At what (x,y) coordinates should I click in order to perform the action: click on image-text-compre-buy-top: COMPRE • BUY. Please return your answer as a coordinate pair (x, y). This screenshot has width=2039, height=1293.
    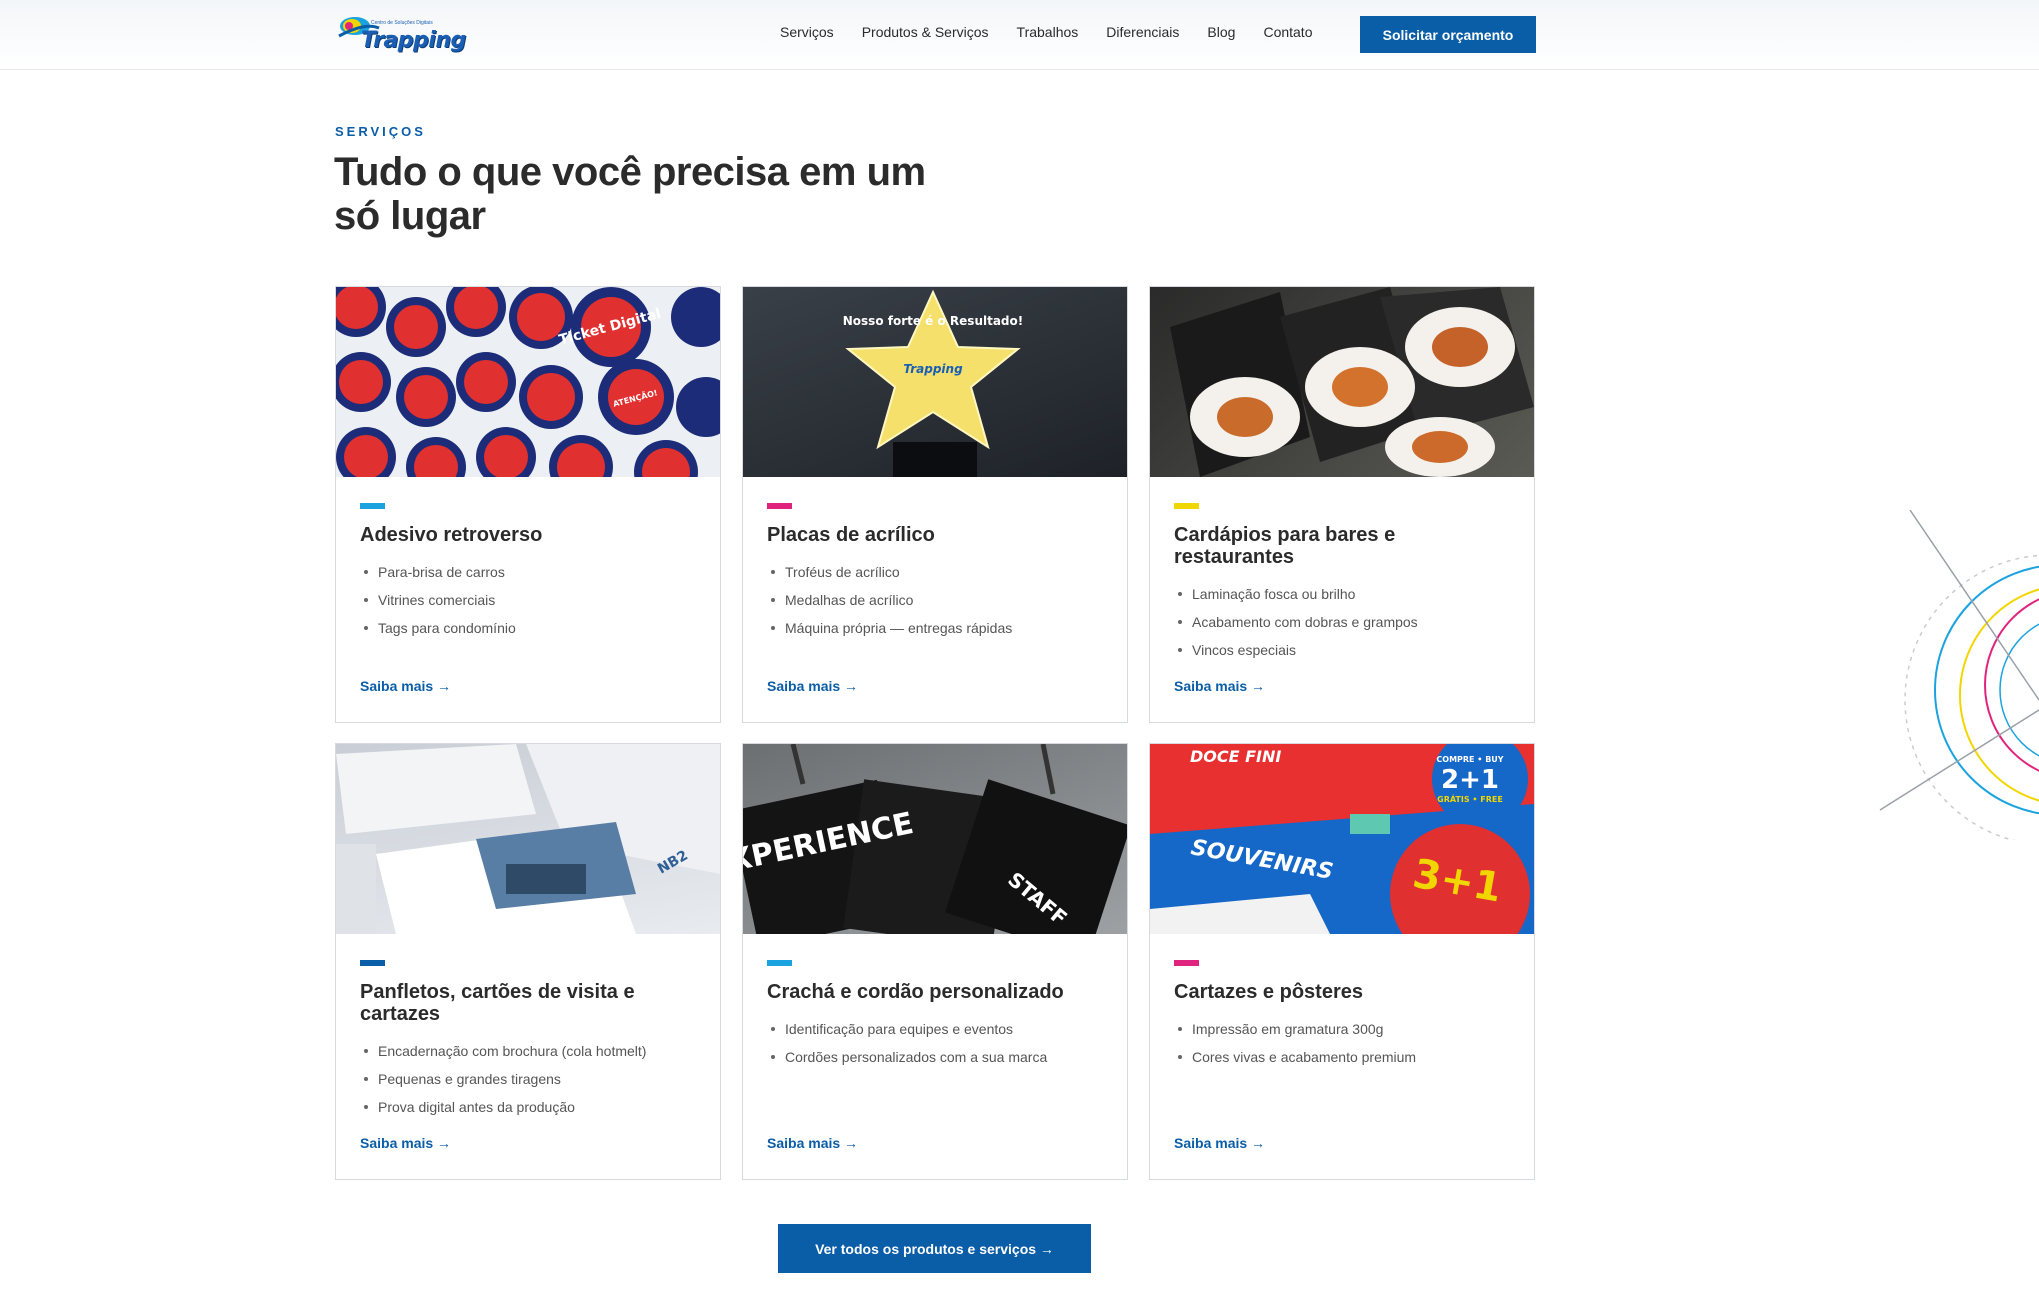
    Looking at the image, I should click on (1469, 759).